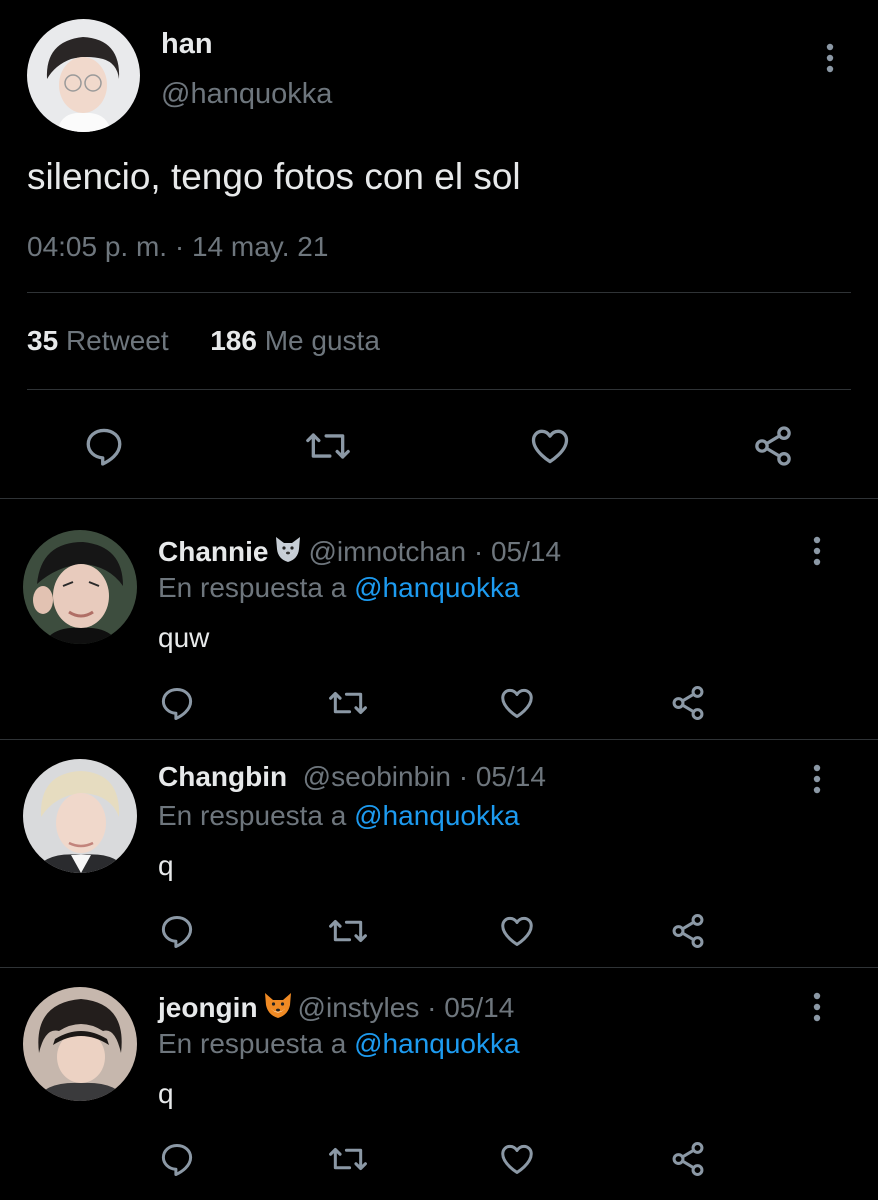  I want to click on wolf-emoji-icon, so click(288, 552).